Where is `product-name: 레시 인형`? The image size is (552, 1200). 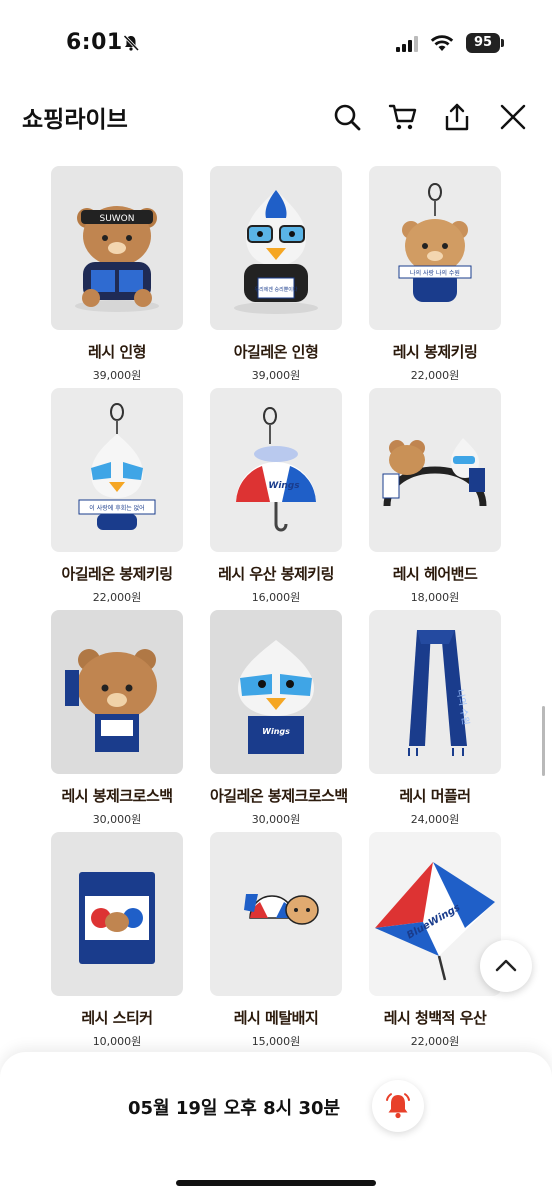 product-name: 레시 인형 is located at coordinates (117, 352).